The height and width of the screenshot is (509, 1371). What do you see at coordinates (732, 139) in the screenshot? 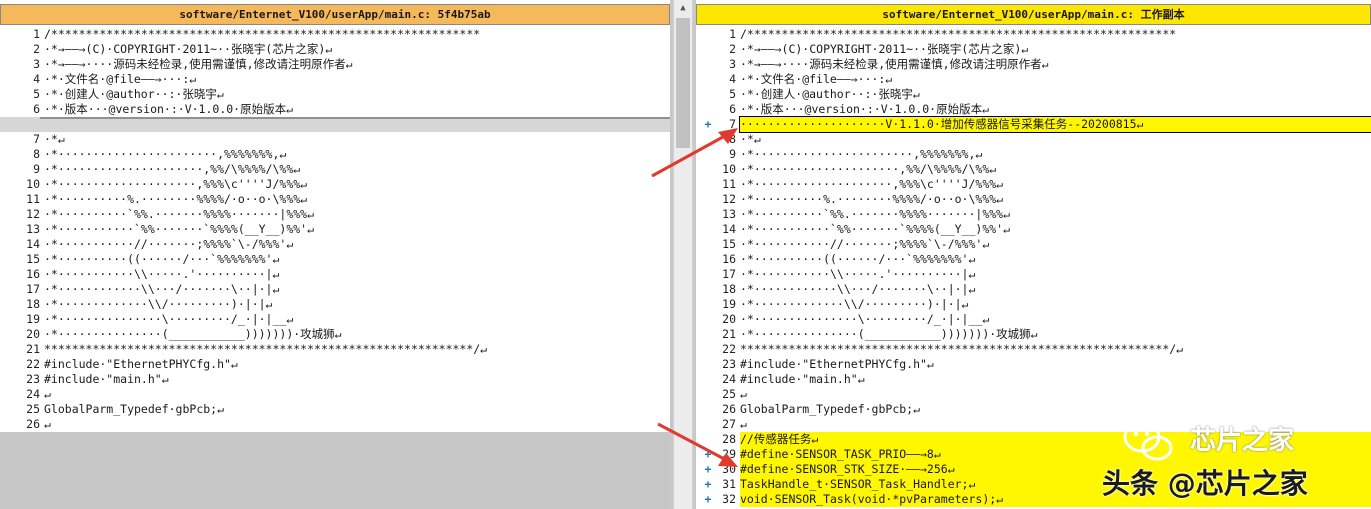
I see `line-number: 8` at bounding box center [732, 139].